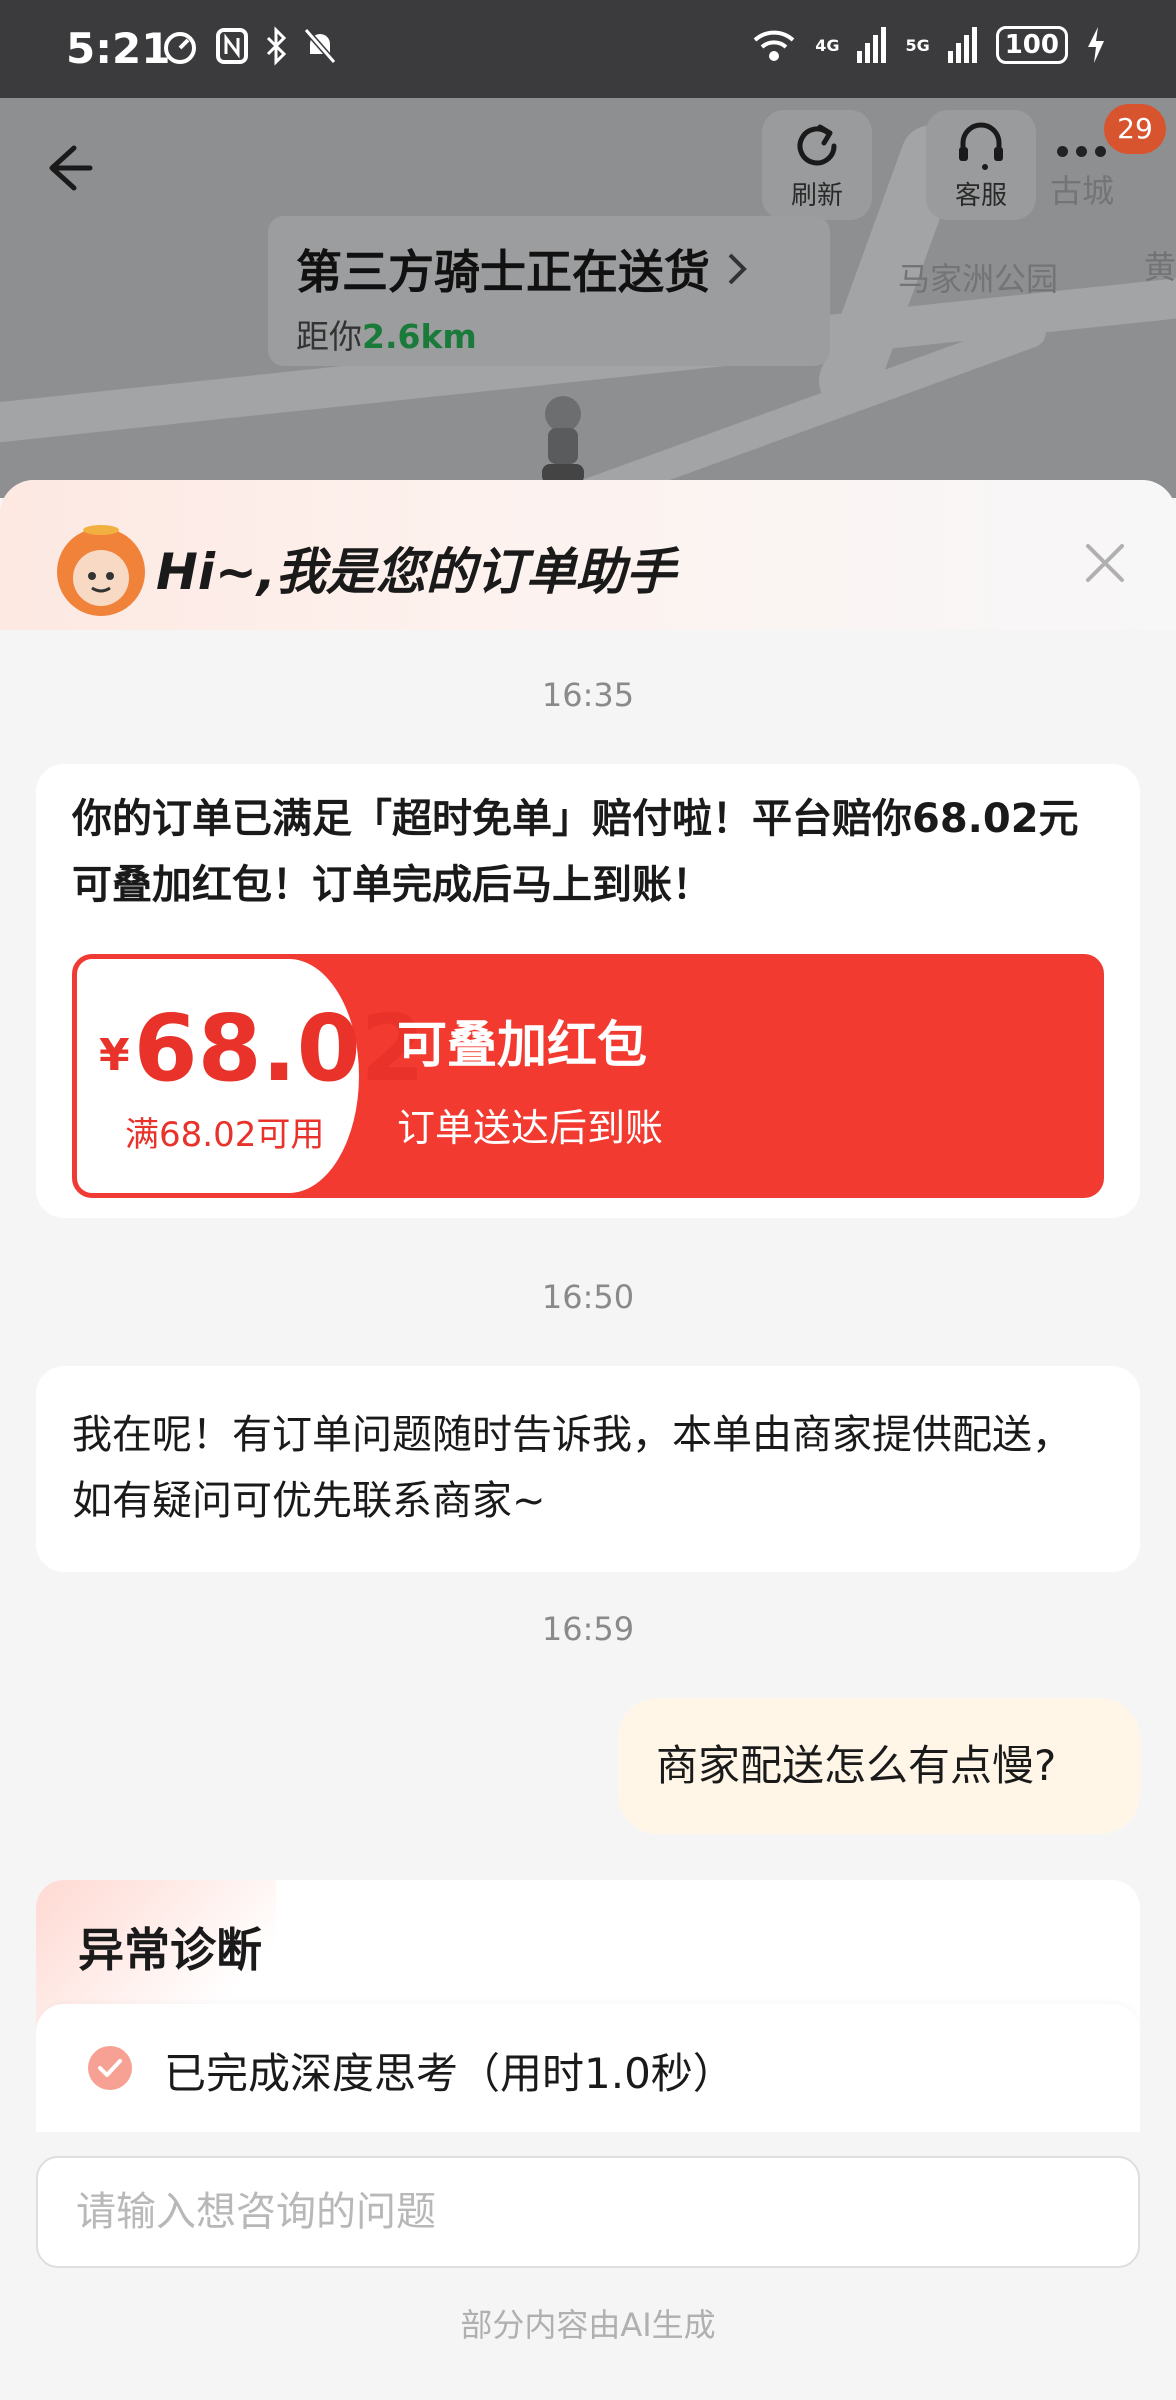 This screenshot has height=2400, width=1176. I want to click on distance-prefix: 距你, so click(329, 336).